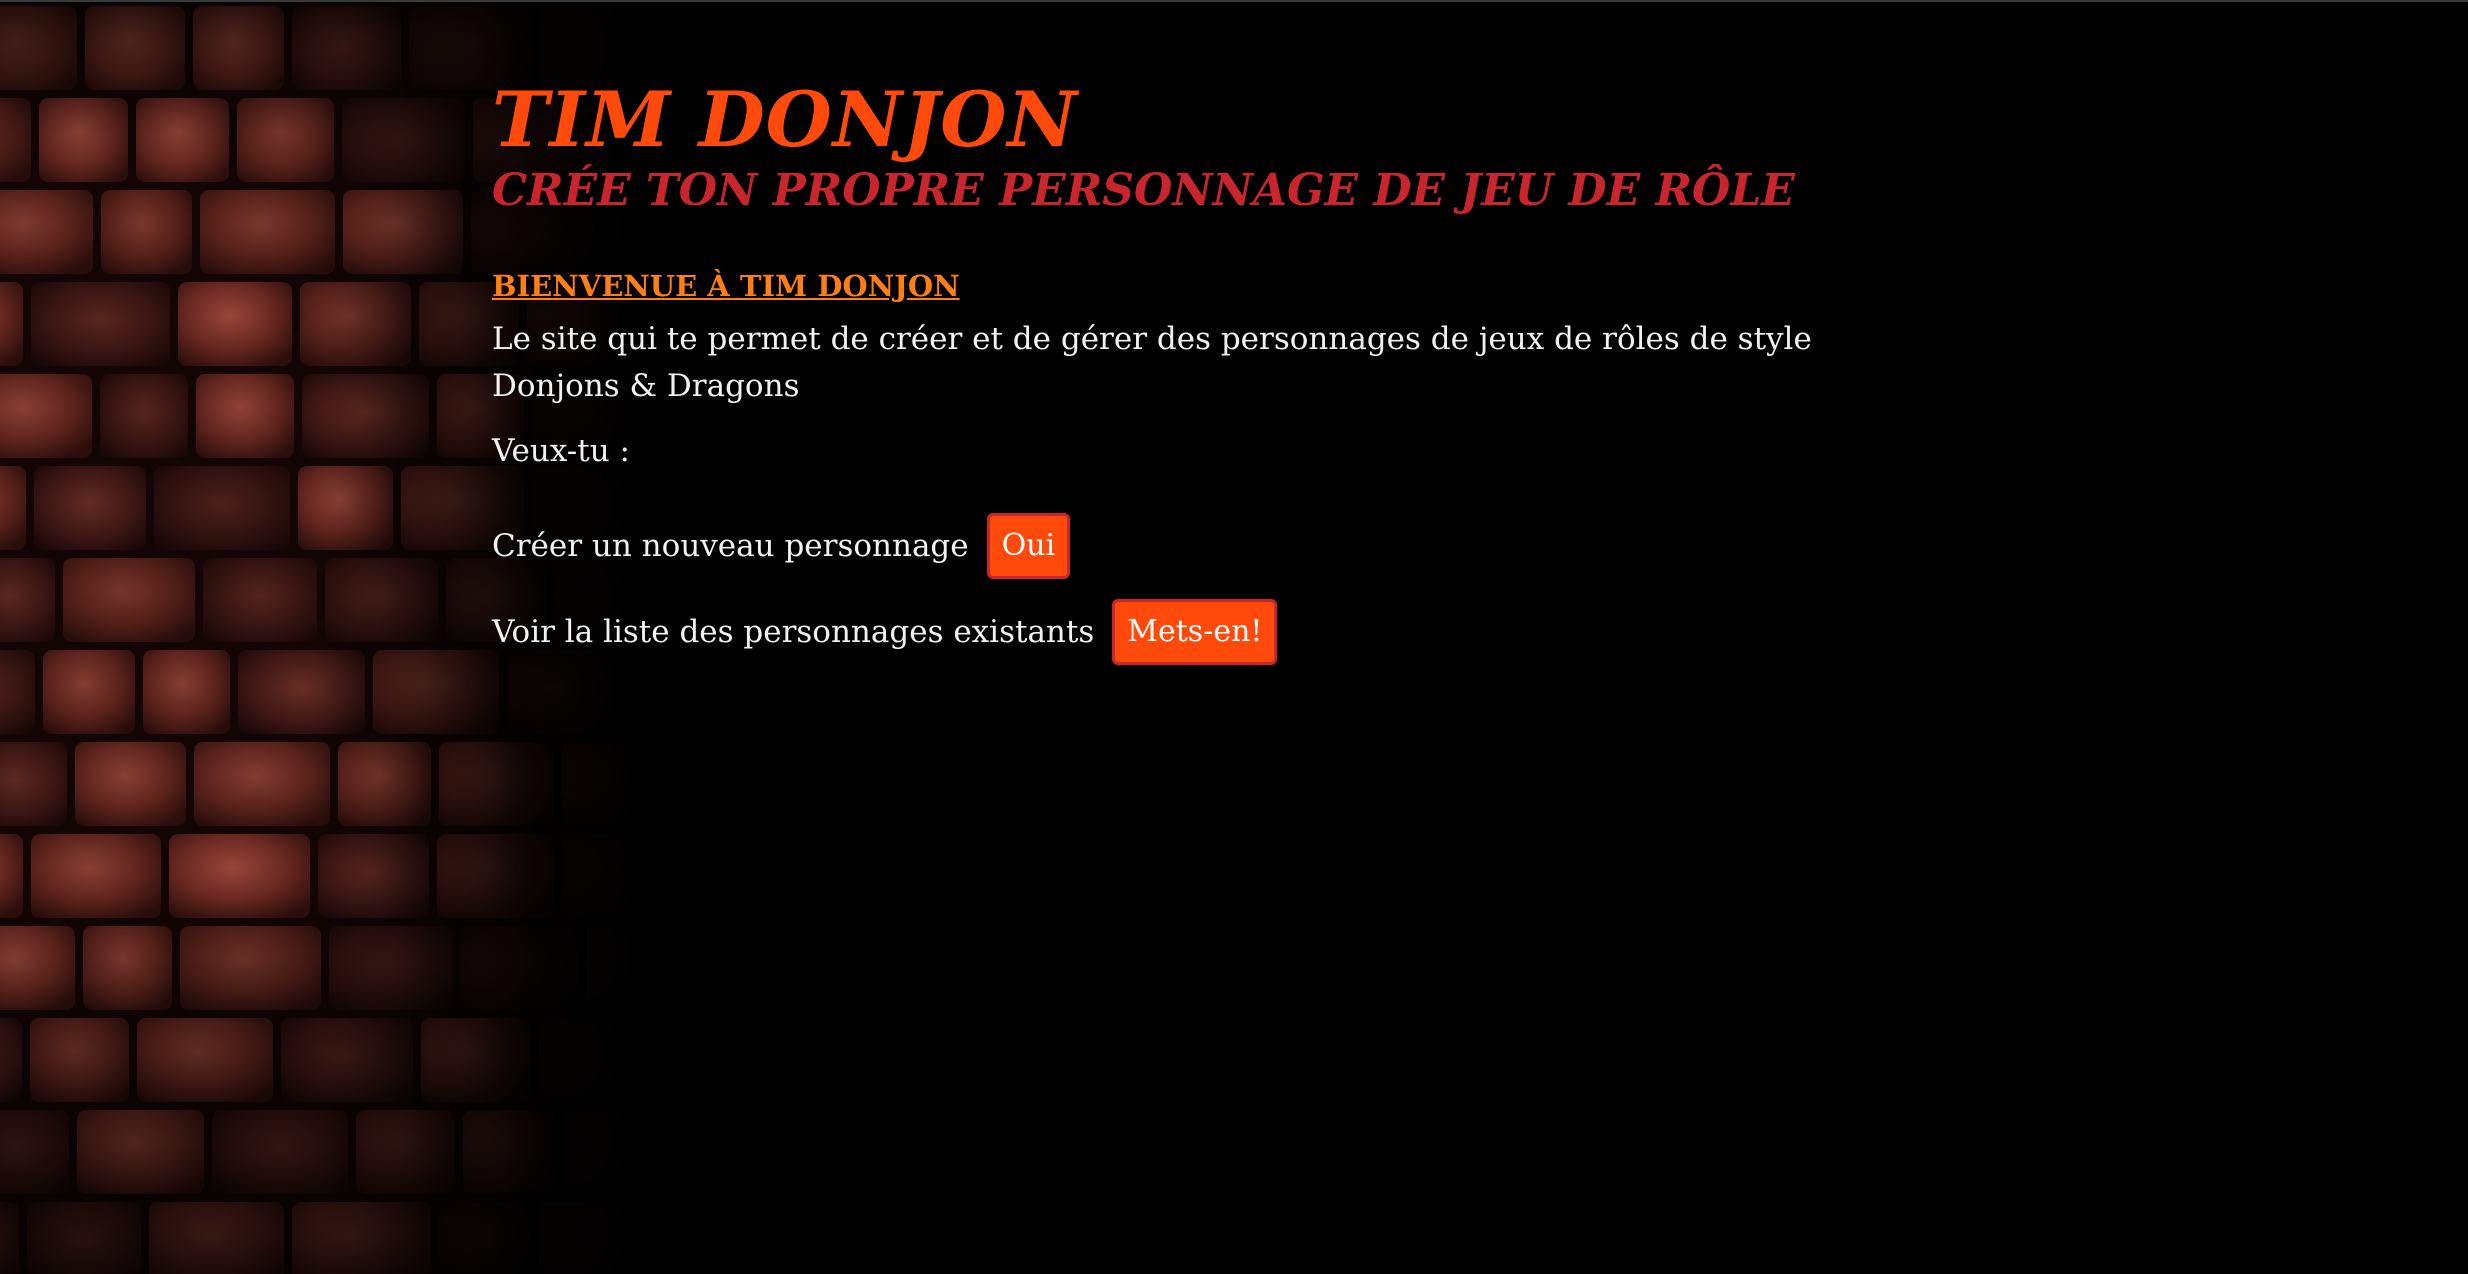  What do you see at coordinates (793, 631) in the screenshot?
I see `list-characters-label: Voir la liste des personnages existants` at bounding box center [793, 631].